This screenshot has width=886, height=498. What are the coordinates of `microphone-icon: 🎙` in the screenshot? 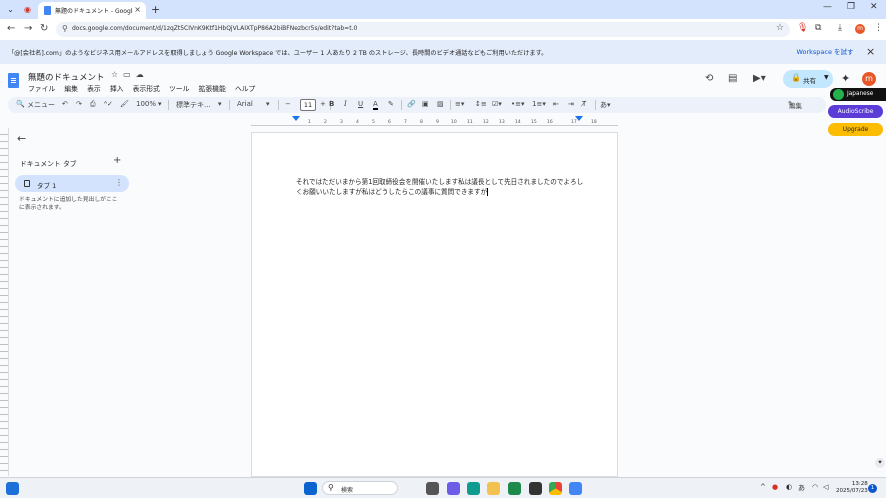 It's located at (802, 28).